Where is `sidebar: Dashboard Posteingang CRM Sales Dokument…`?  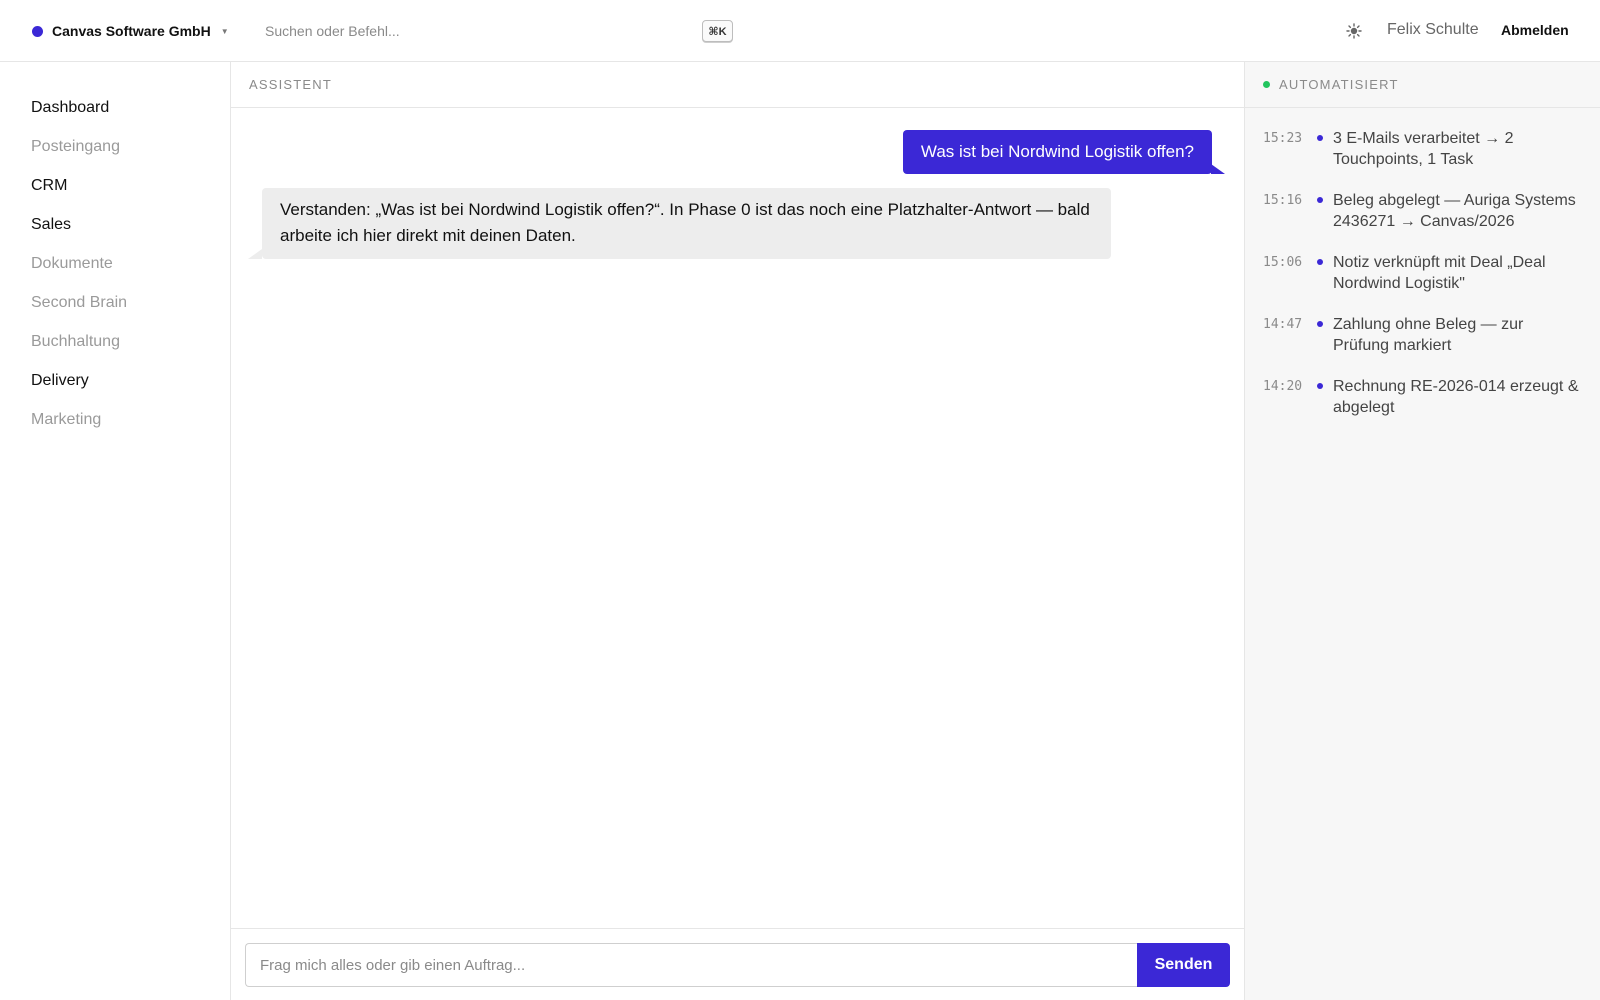
sidebar: Dashboard Posteingang CRM Sales Dokument… is located at coordinates (115, 531).